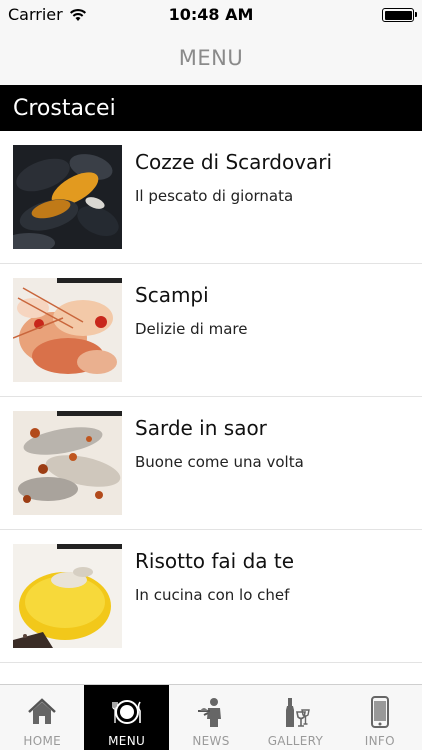 The width and height of the screenshot is (422, 750). I want to click on navigation-bar: MENU, so click(211, 57).